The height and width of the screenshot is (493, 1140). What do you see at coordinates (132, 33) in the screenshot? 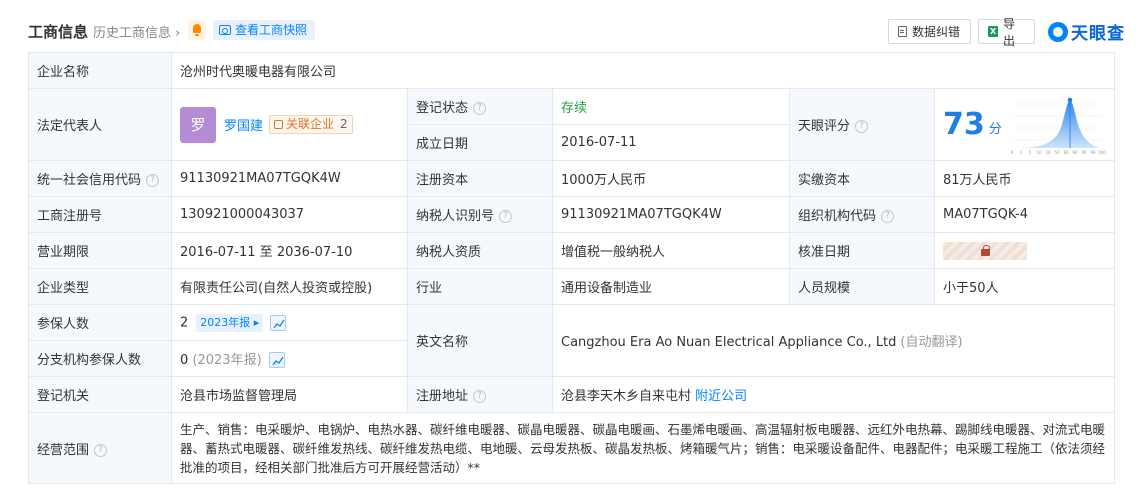
I see `history-info-label: 历史工商信息` at bounding box center [132, 33].